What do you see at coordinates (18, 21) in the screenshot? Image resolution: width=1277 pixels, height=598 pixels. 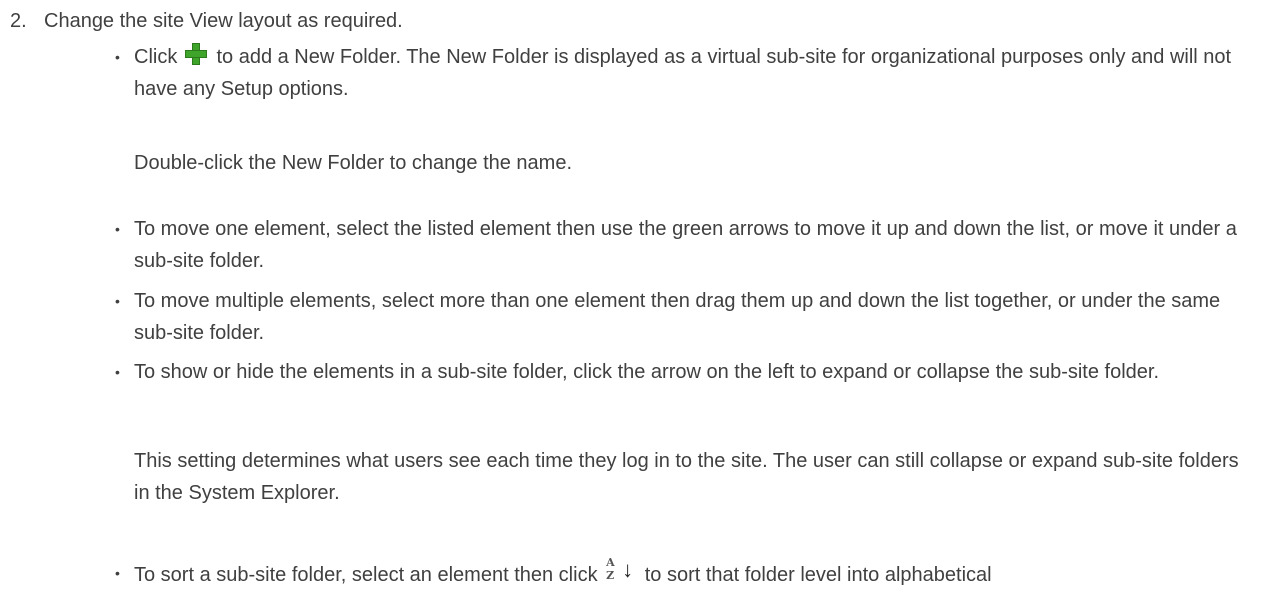 I see `step-number: 2.` at bounding box center [18, 21].